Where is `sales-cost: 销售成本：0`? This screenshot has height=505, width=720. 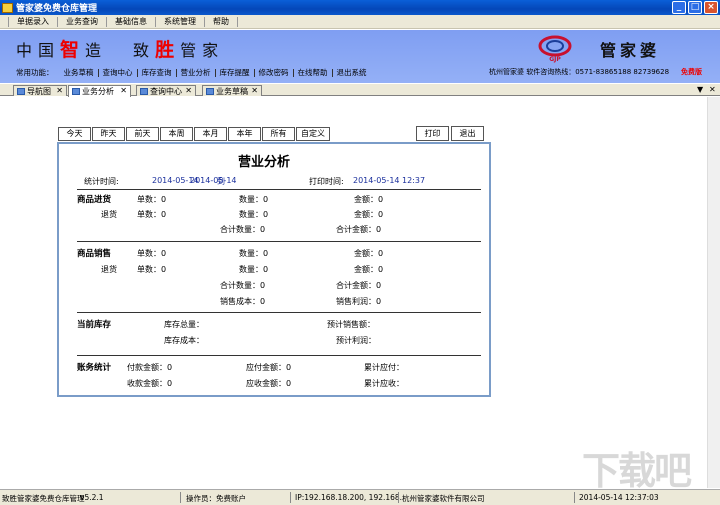 sales-cost: 销售成本：0 is located at coordinates (243, 301).